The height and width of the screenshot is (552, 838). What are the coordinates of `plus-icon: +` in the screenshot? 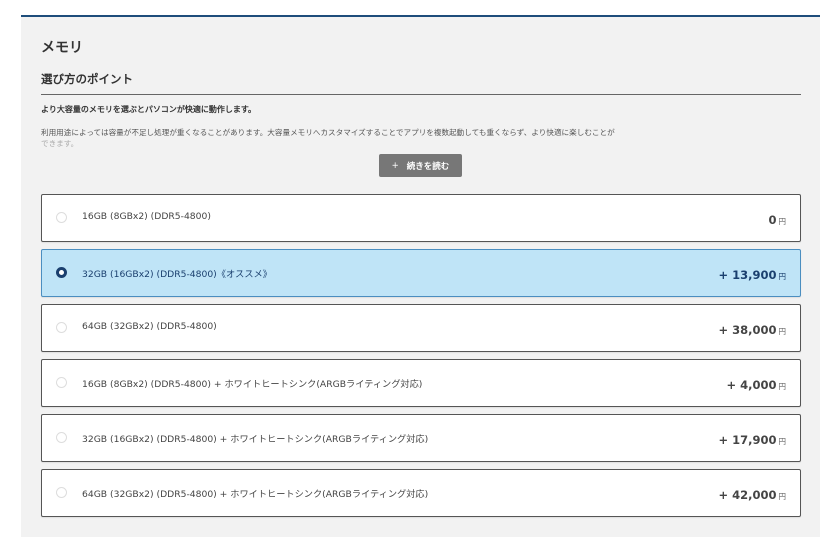 It's located at (395, 165).